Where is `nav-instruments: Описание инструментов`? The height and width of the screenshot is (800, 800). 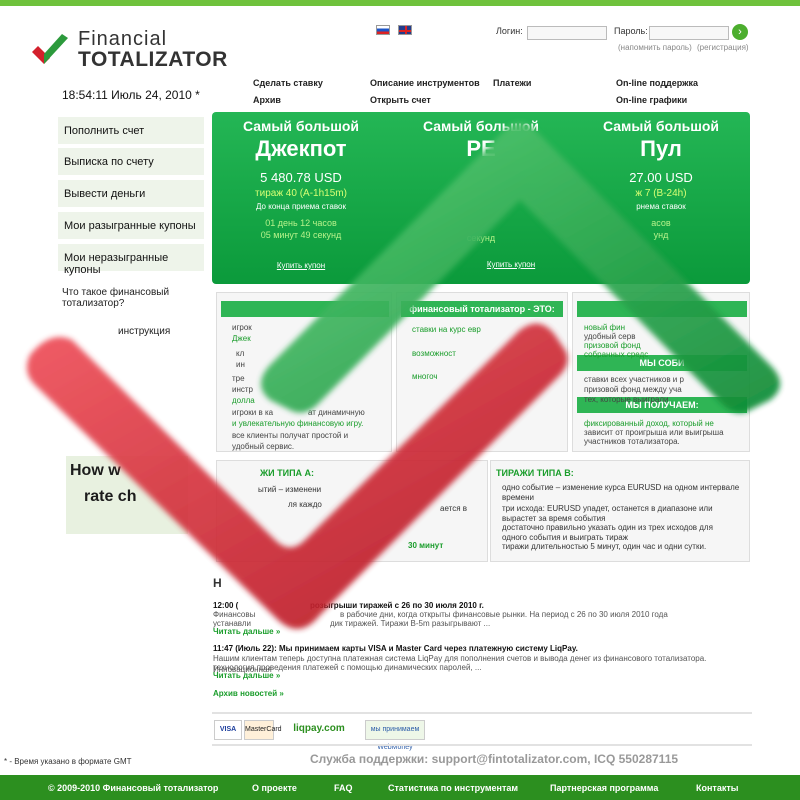 nav-instruments: Описание инструментов is located at coordinates (425, 83).